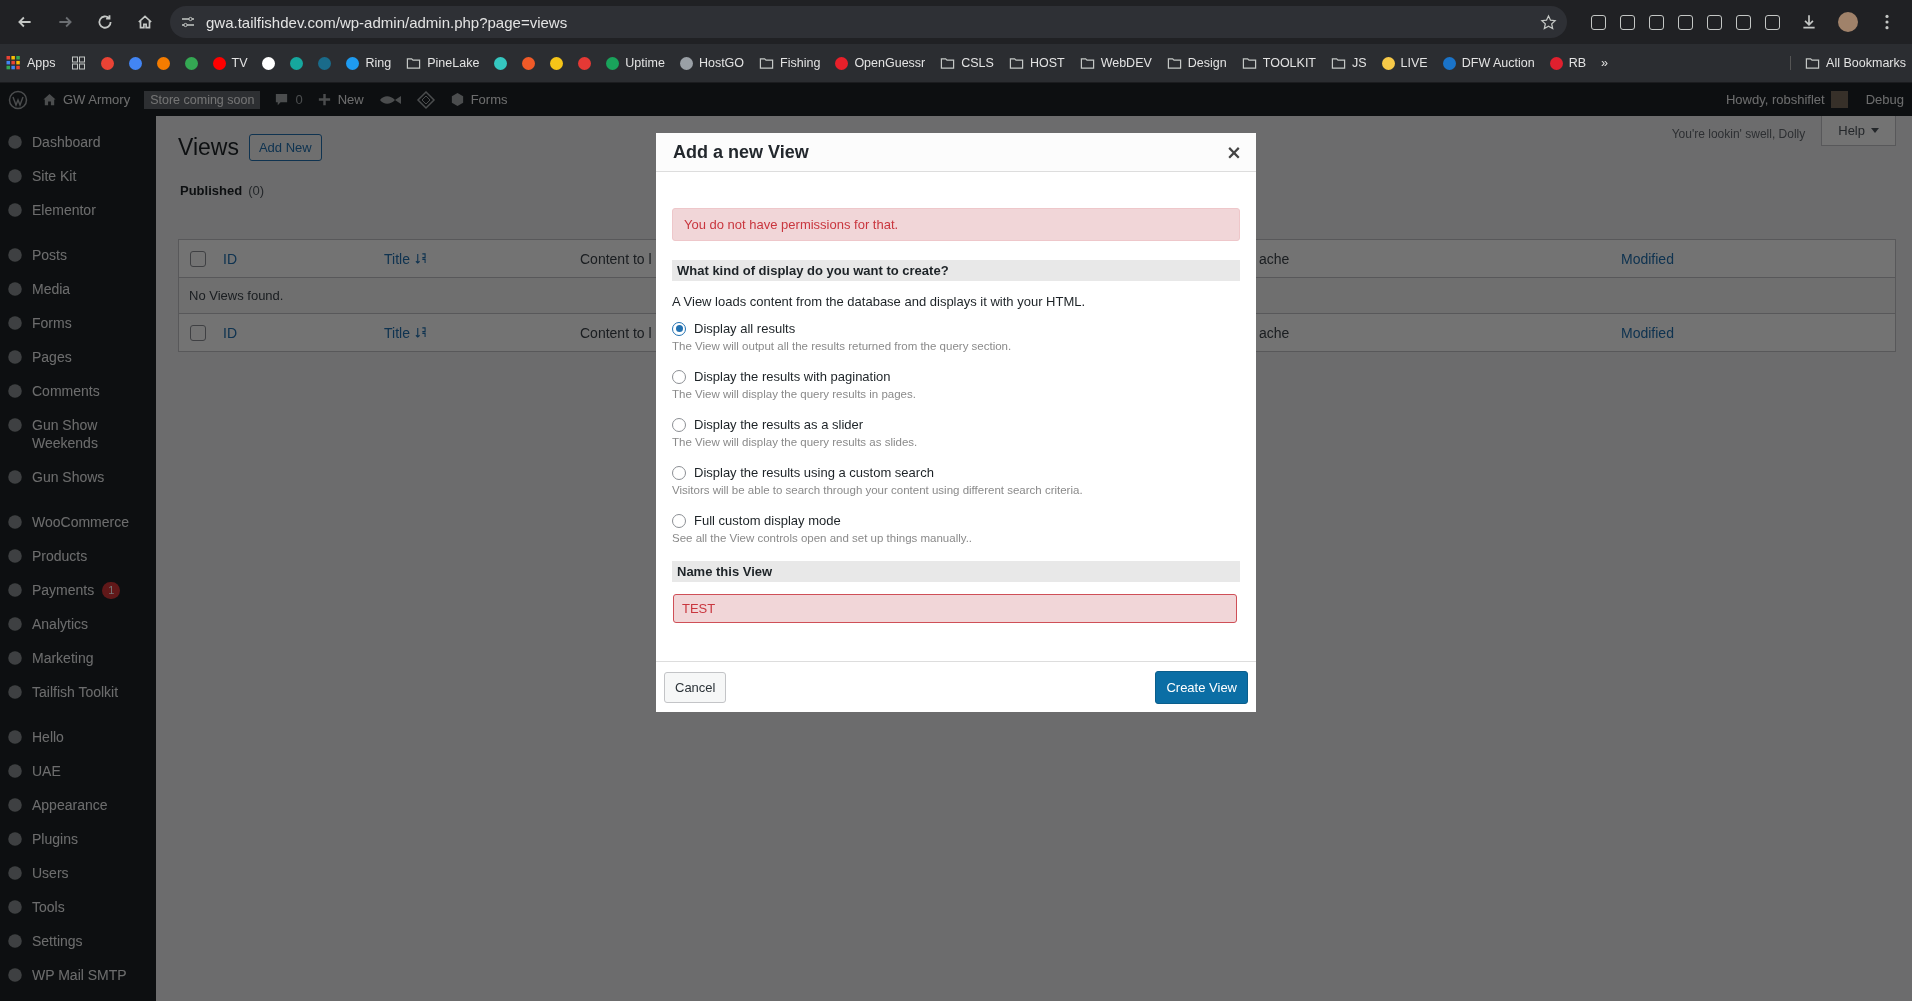 Image resolution: width=1912 pixels, height=1001 pixels. Describe the element at coordinates (78, 357) in the screenshot. I see `menu-item: Pages` at that location.